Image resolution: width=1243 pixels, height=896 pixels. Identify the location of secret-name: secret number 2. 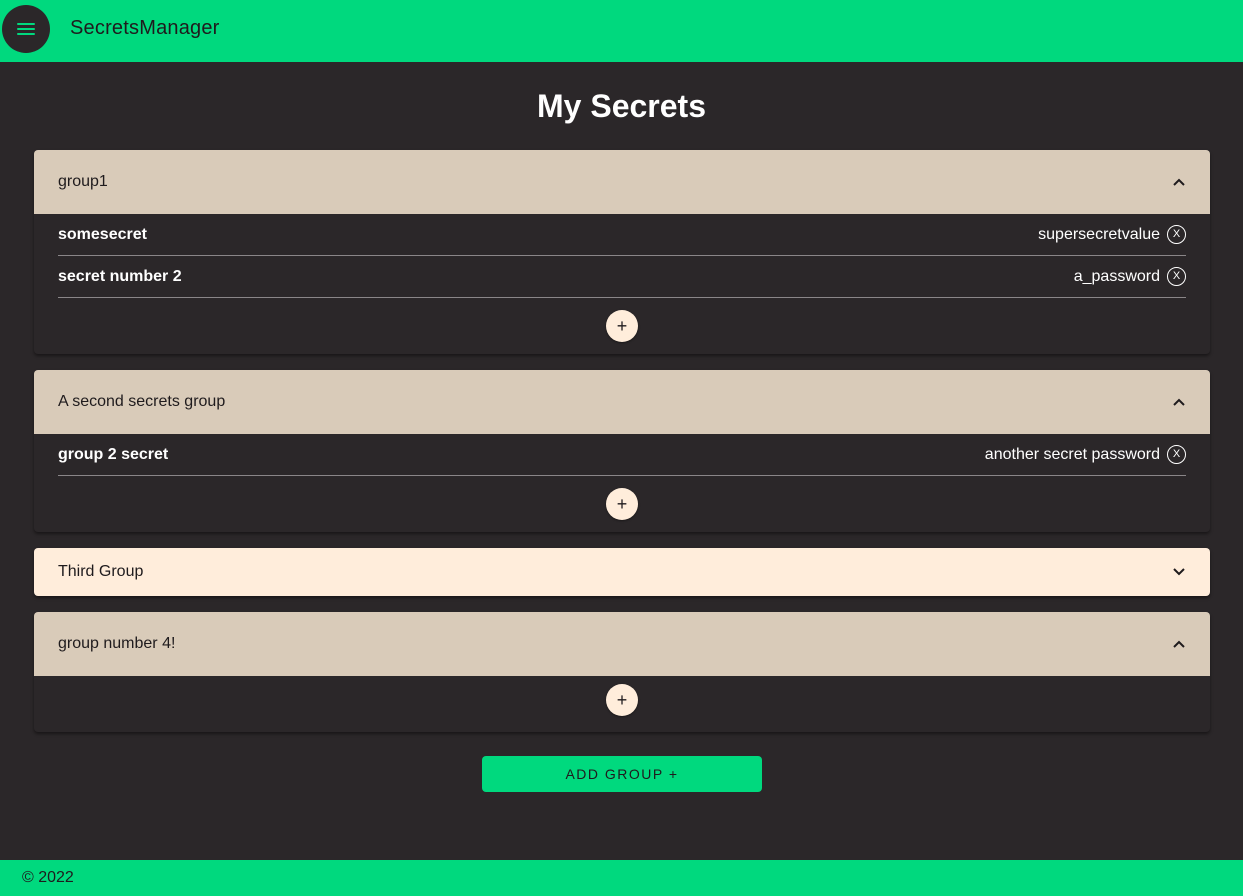
(120, 276).